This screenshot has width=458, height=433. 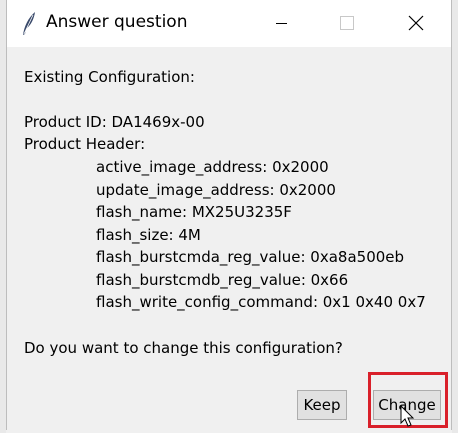 I want to click on close-icon, so click(x=416, y=23).